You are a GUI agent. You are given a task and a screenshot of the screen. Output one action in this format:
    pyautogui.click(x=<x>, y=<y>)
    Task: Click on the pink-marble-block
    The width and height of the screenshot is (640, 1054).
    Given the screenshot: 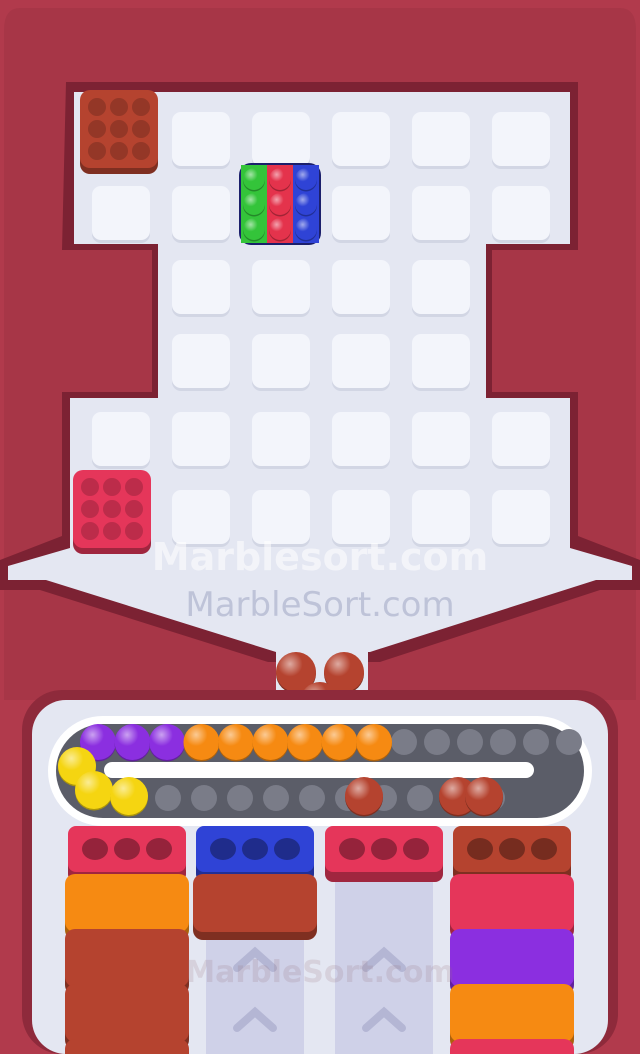 What is the action you would take?
    pyautogui.click(x=112, y=512)
    